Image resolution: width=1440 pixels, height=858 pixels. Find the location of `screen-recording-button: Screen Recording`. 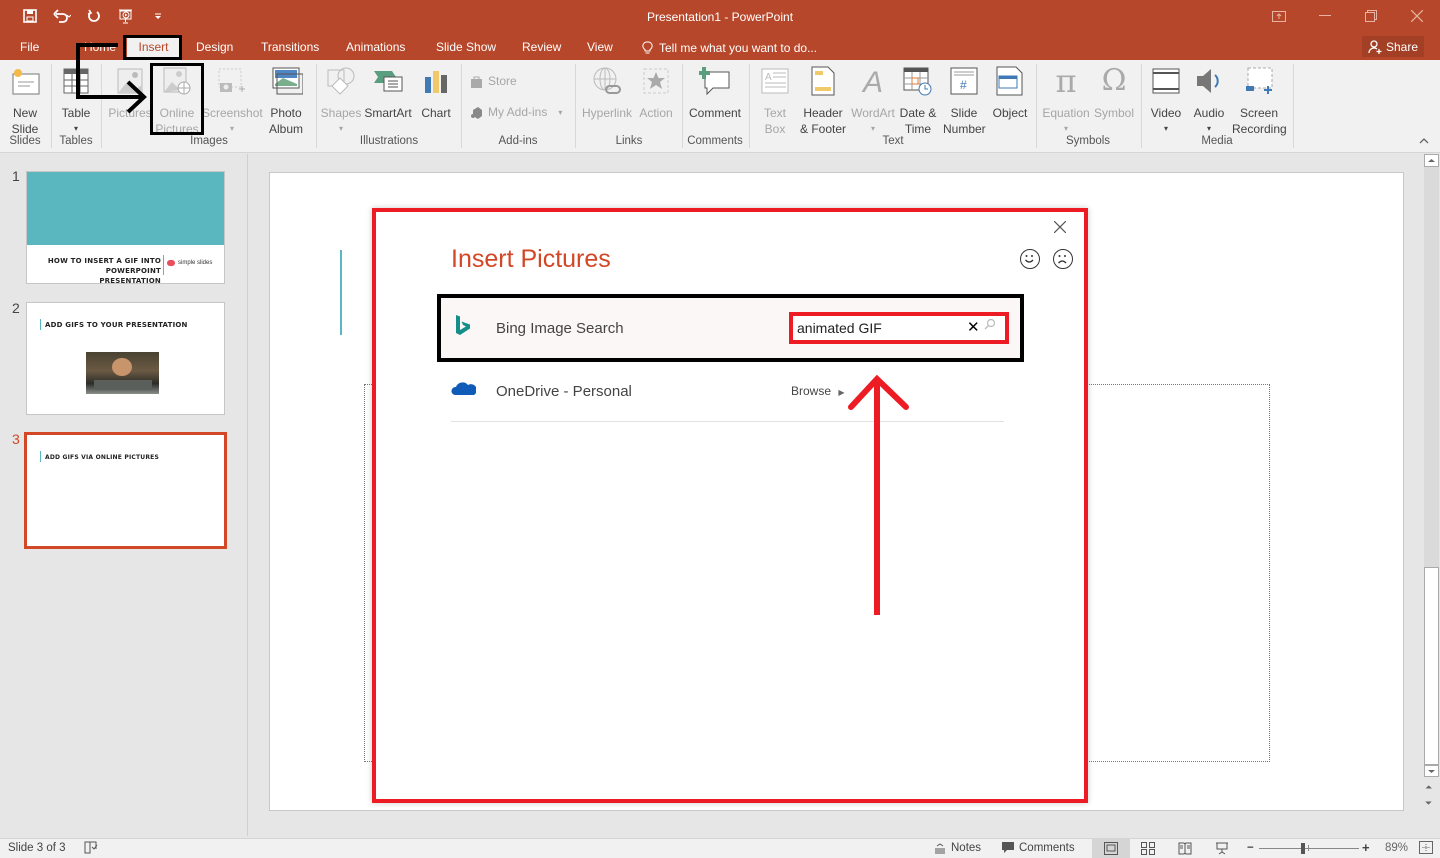

screen-recording-button: Screen Recording is located at coordinates (1259, 100).